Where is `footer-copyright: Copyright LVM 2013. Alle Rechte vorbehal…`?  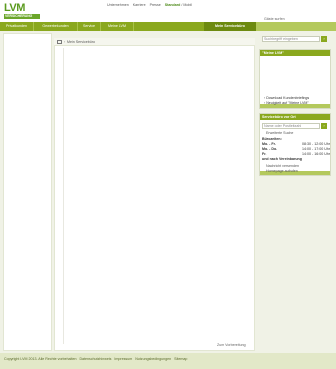
footer-copyright: Copyright LVM 2013. Alle Rechte vorbehal… is located at coordinates (40, 359).